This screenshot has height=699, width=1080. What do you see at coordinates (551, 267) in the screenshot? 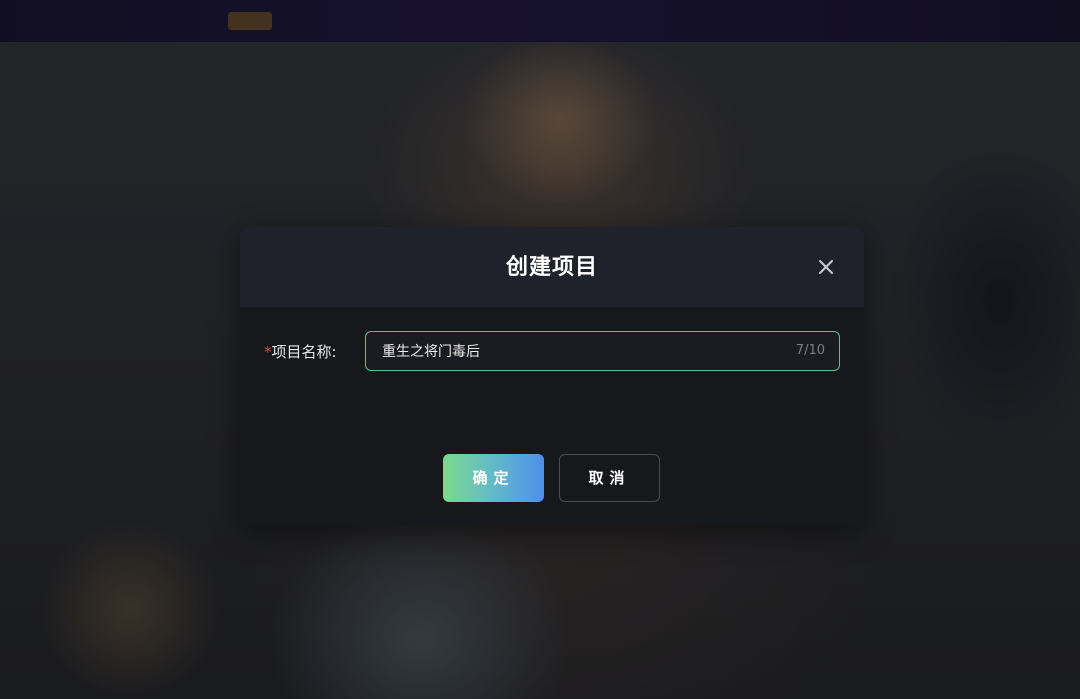
I see `dialog-title: 创建项目` at bounding box center [551, 267].